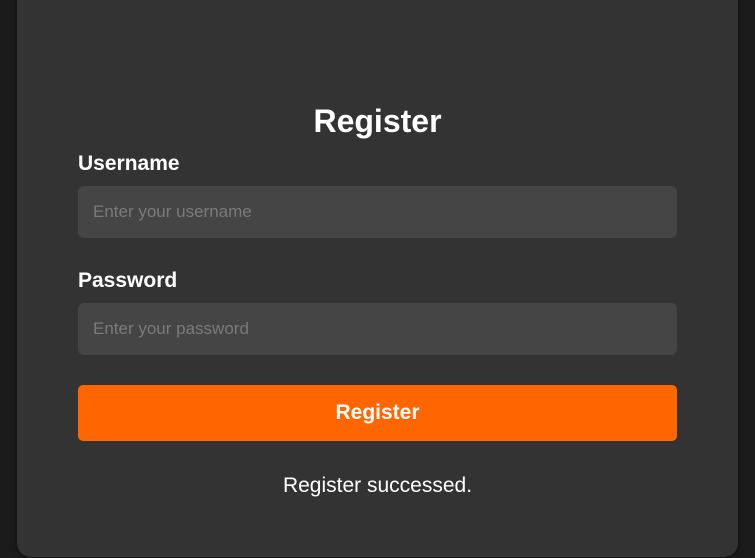 This screenshot has width=755, height=558. What do you see at coordinates (377, 212) in the screenshot?
I see `username-input` at bounding box center [377, 212].